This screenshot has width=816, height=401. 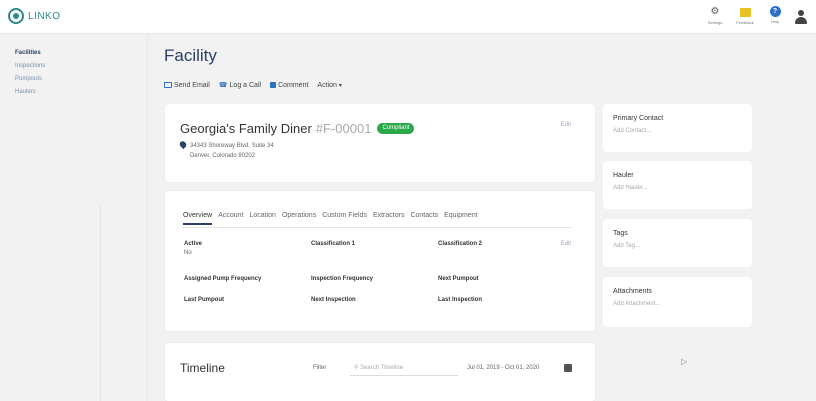 I want to click on action-bar: Send Email ☎ Log a Call Comment Action ▾, so click(x=257, y=85).